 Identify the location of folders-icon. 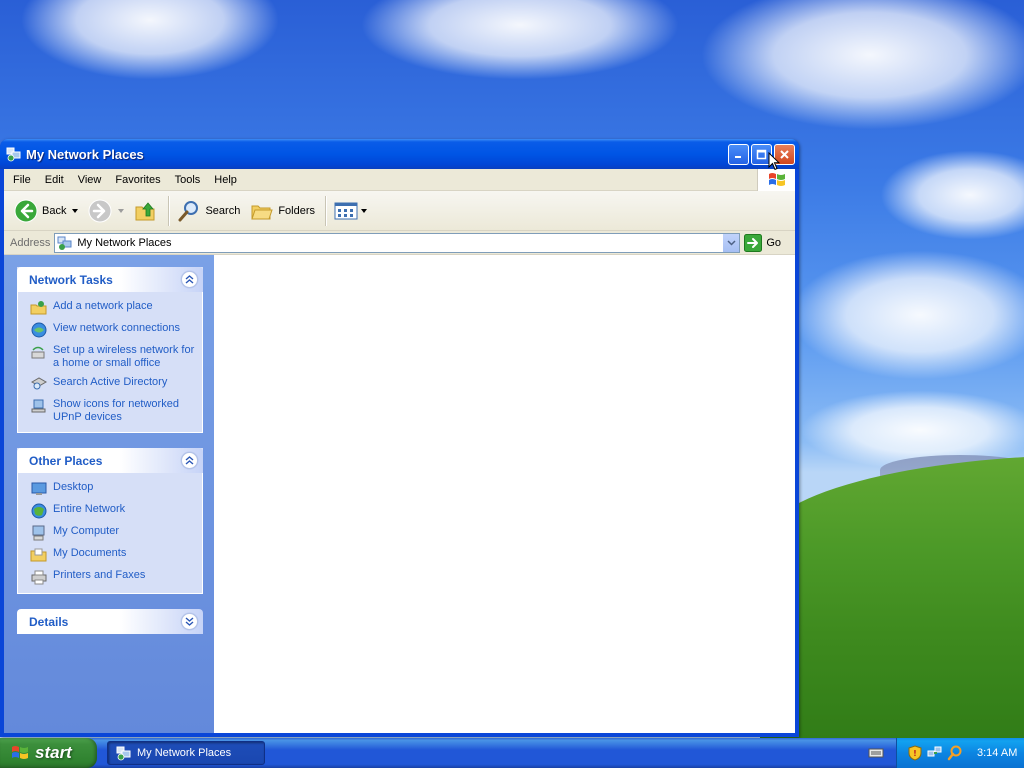
(262, 212).